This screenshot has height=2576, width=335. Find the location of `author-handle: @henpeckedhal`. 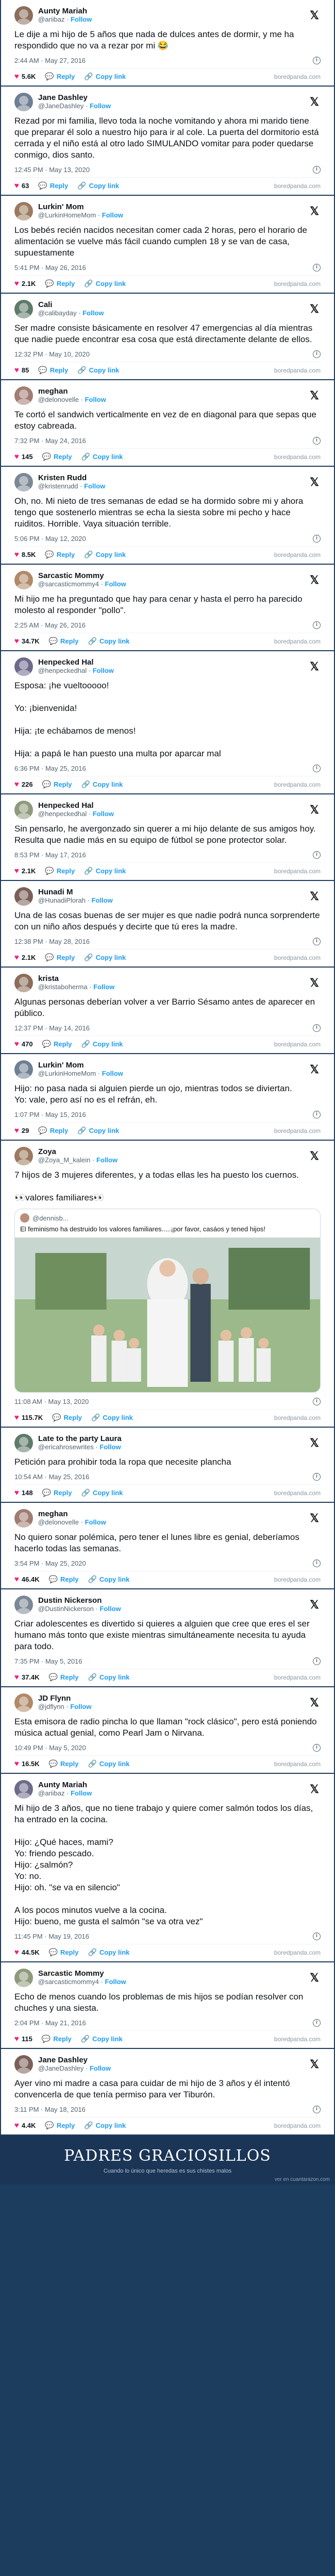

author-handle: @henpeckedhal is located at coordinates (62, 814).